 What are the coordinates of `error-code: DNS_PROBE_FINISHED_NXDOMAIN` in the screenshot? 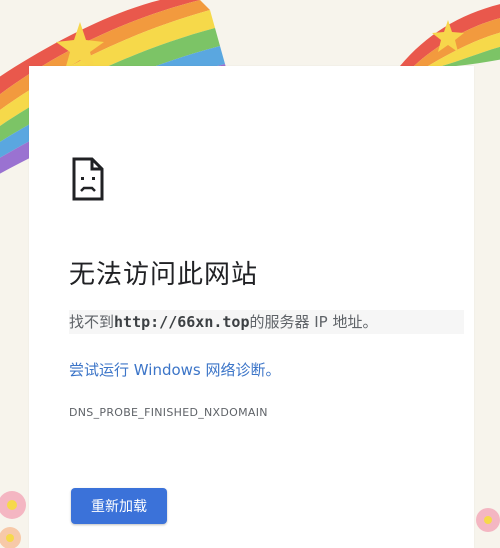 It's located at (168, 412).